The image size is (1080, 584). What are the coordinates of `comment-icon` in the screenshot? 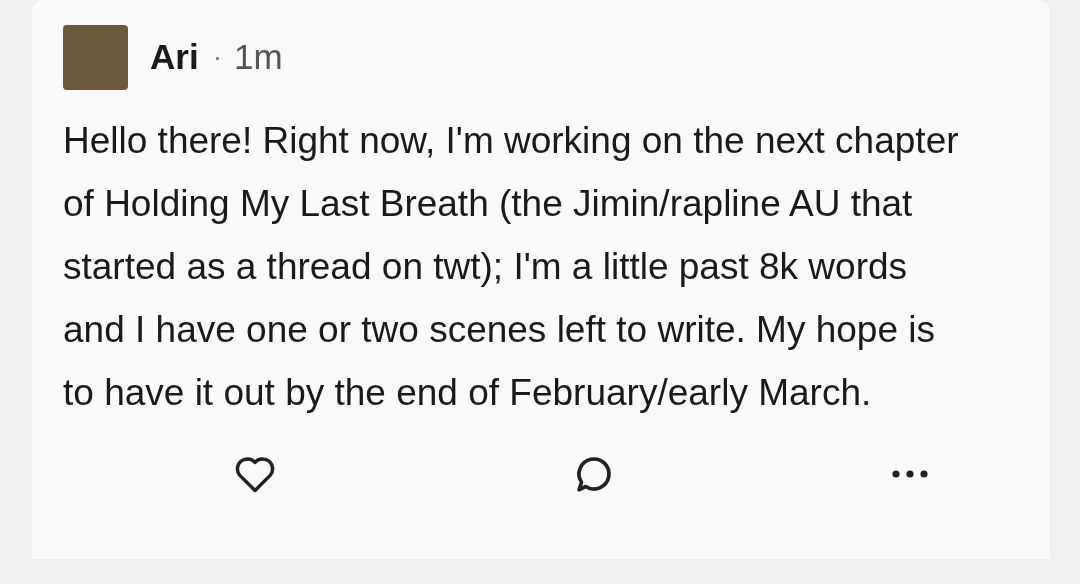 It's located at (594, 474).